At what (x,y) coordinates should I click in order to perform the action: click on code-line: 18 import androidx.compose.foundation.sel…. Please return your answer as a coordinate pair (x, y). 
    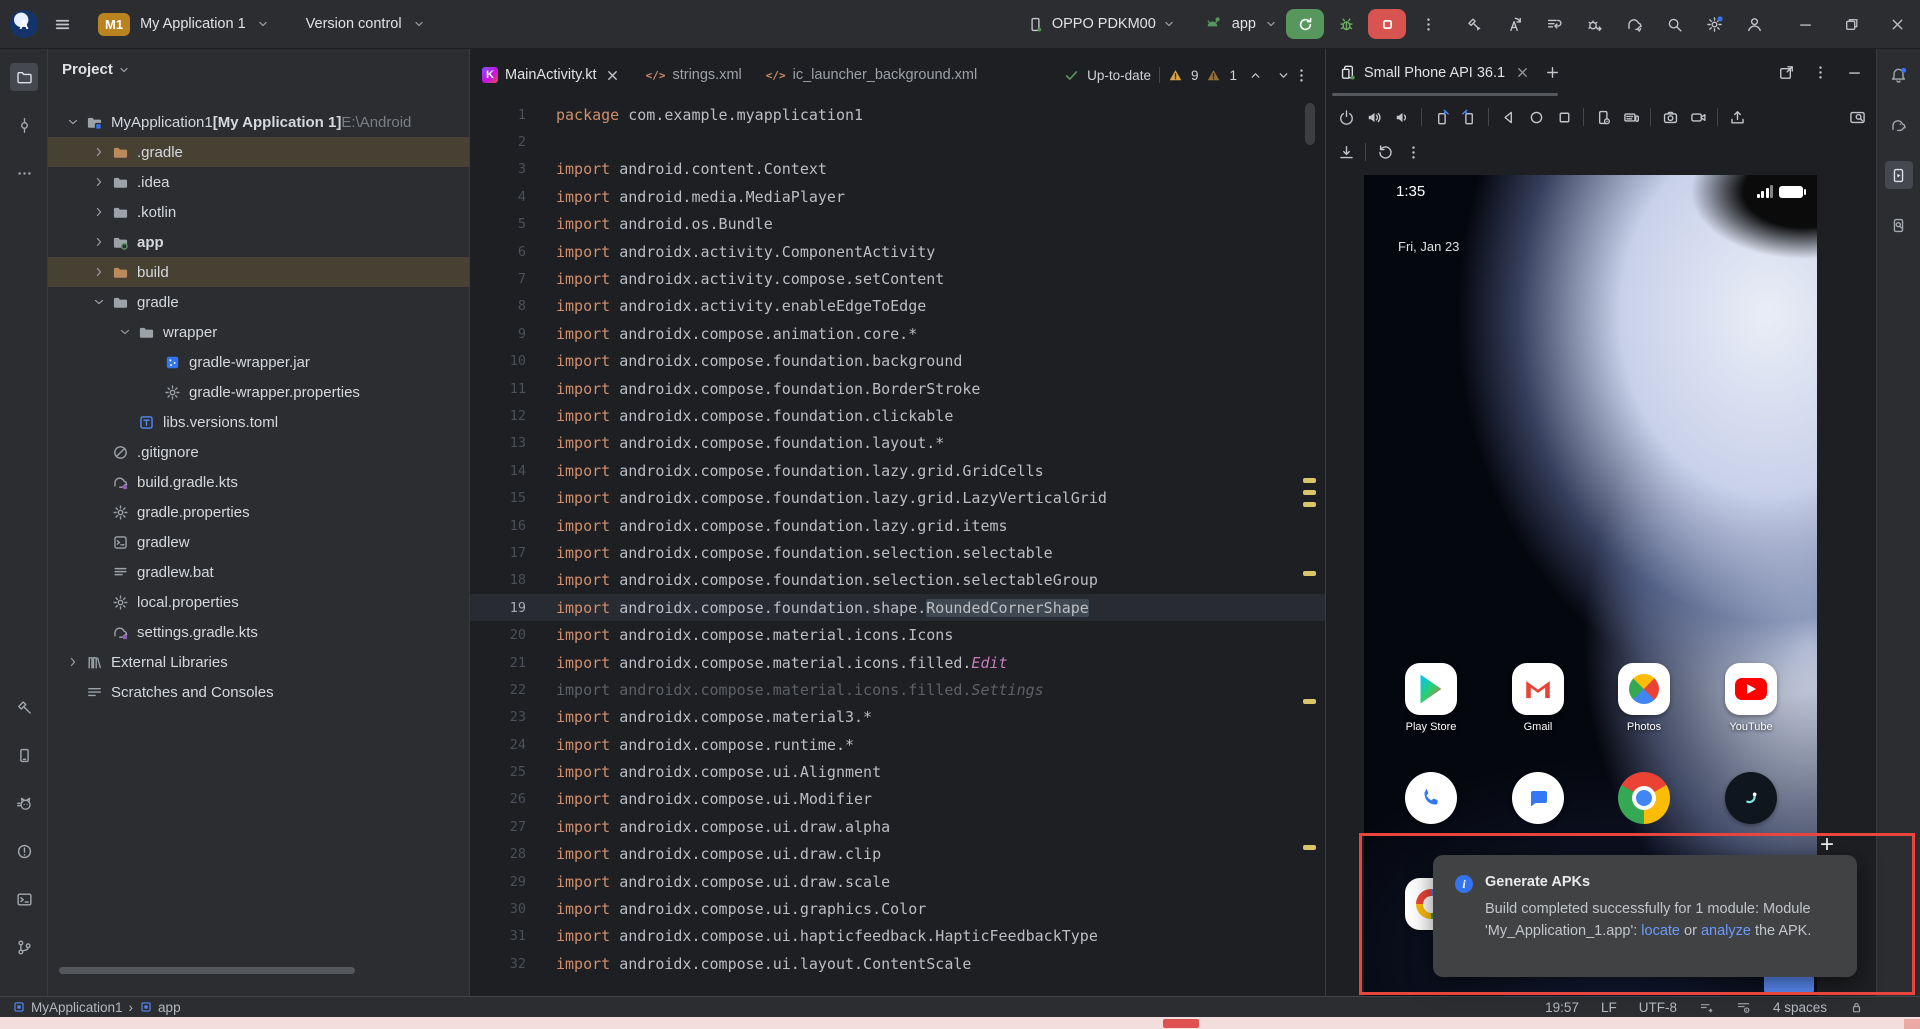
    Looking at the image, I should click on (897, 580).